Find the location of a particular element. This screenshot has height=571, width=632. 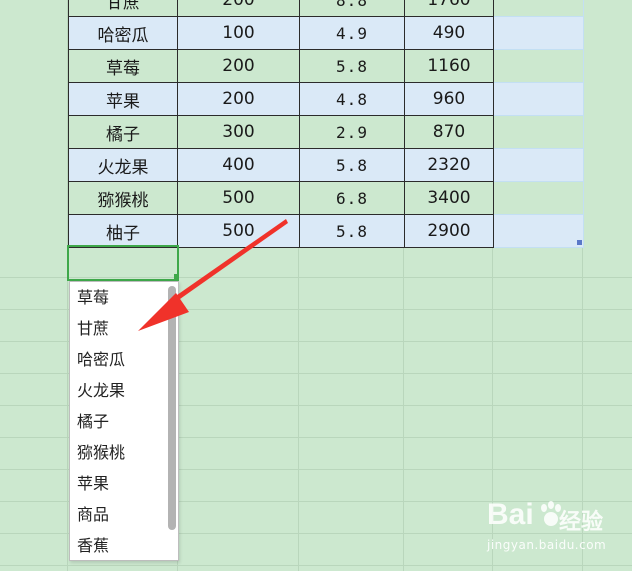

cell-fruit-name: 甘蔗 is located at coordinates (123, 8).